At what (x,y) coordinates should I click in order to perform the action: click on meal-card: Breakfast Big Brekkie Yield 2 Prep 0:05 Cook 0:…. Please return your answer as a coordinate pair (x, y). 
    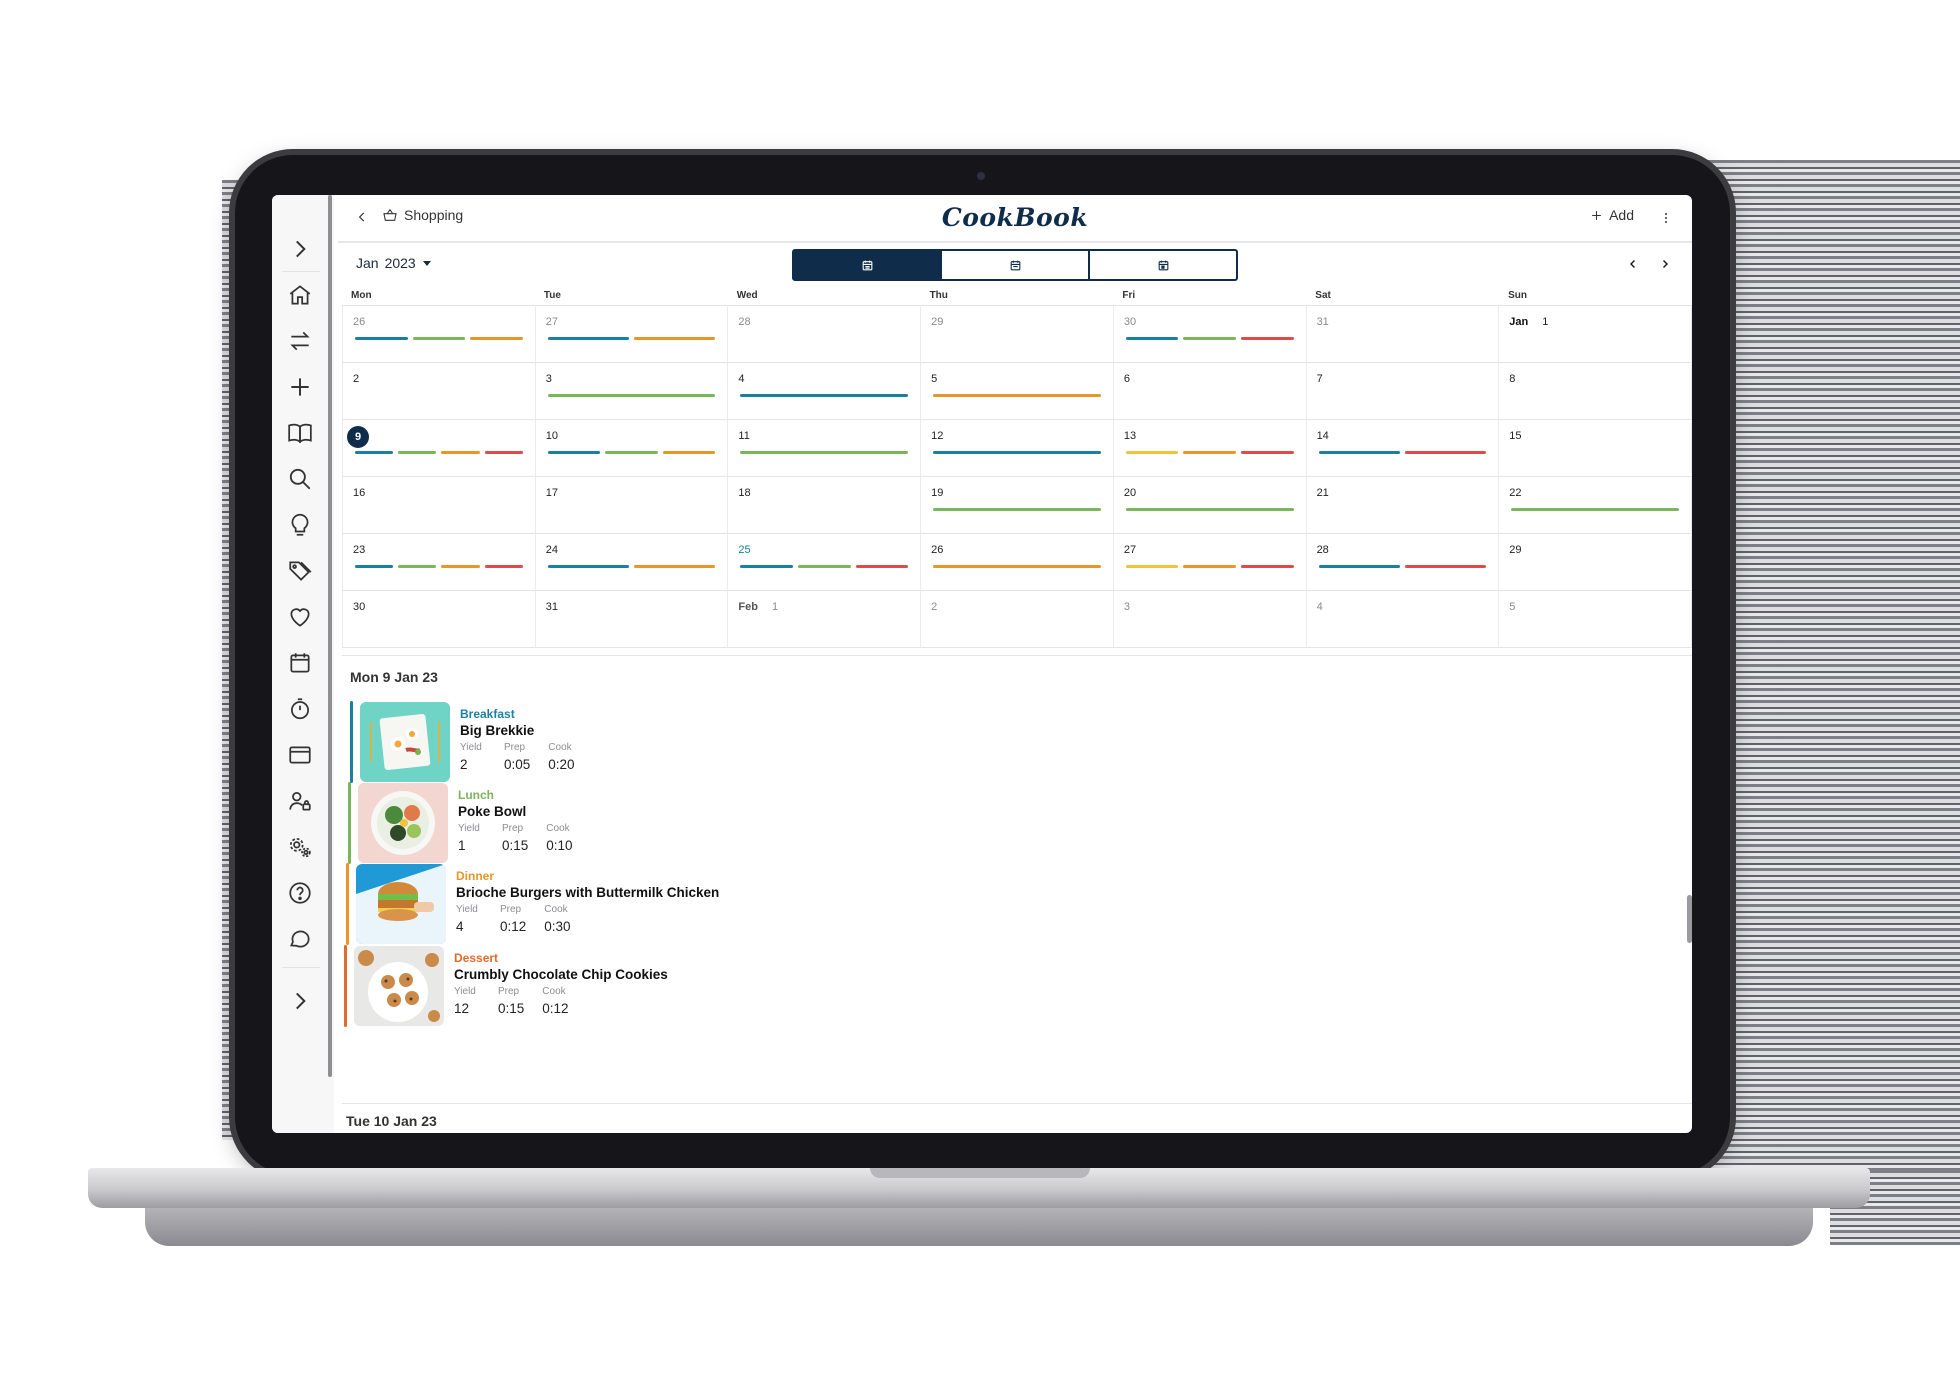
    Looking at the image, I should click on (700, 742).